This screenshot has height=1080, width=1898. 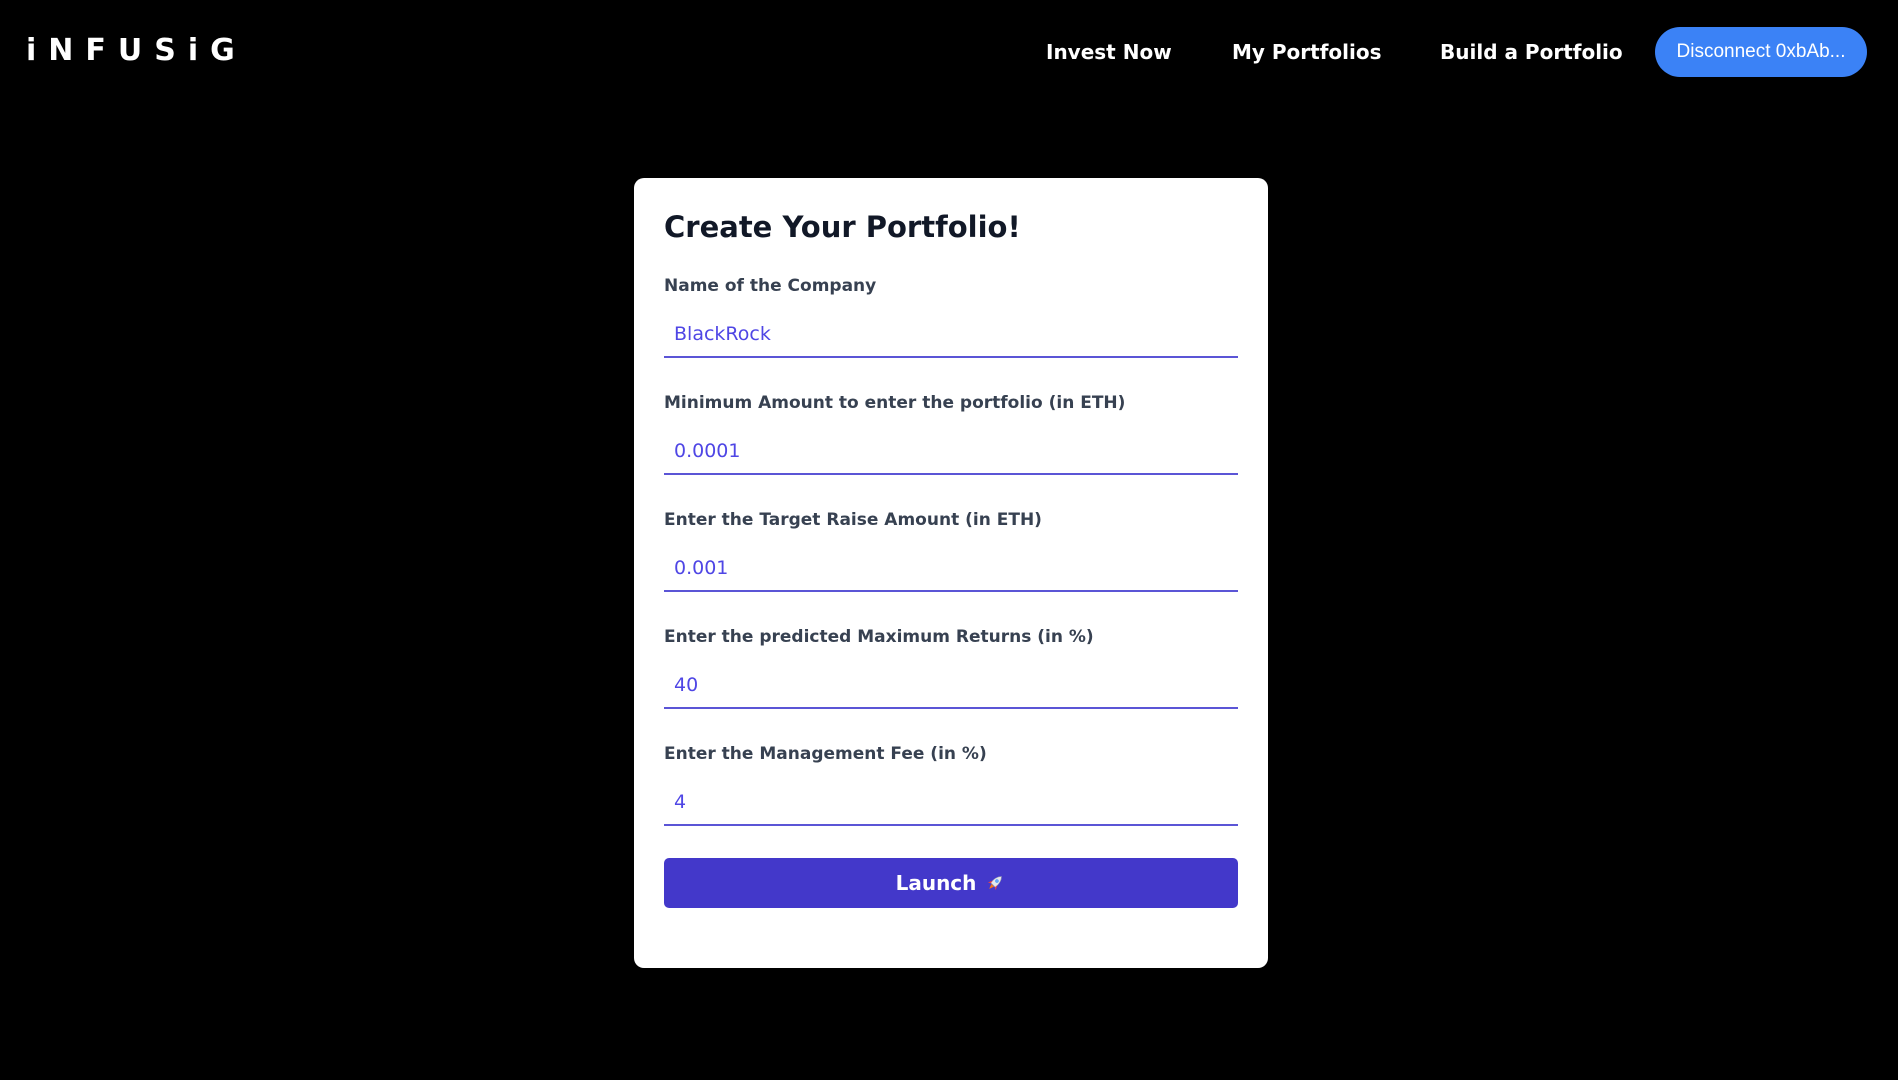 What do you see at coordinates (853, 520) in the screenshot?
I see `target-raise-label: Enter the Target Raise Amount (in ETH)` at bounding box center [853, 520].